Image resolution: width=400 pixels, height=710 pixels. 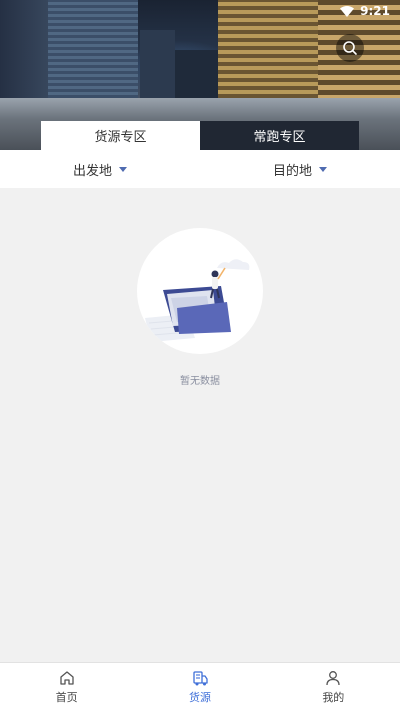 I want to click on destination-filter-label: 目的地, so click(x=292, y=171).